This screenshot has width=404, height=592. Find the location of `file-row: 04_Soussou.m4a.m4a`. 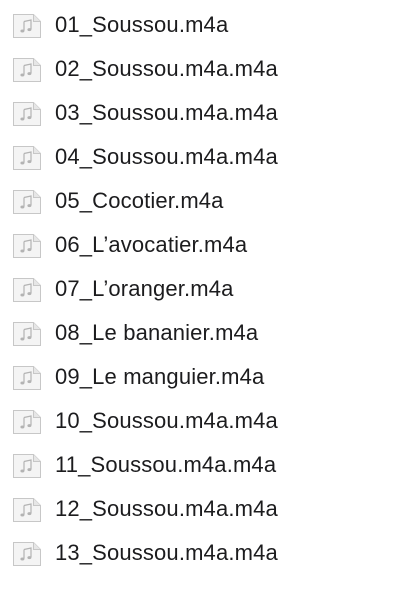

file-row: 04_Soussou.m4a.m4a is located at coordinates (202, 157).